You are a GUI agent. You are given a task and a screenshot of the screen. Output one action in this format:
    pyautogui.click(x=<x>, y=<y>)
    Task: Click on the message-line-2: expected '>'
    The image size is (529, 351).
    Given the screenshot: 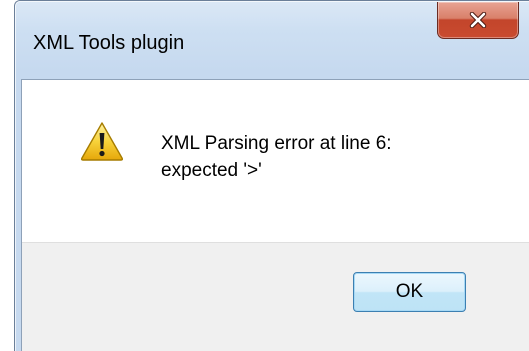 What is the action you would take?
    pyautogui.click(x=211, y=170)
    